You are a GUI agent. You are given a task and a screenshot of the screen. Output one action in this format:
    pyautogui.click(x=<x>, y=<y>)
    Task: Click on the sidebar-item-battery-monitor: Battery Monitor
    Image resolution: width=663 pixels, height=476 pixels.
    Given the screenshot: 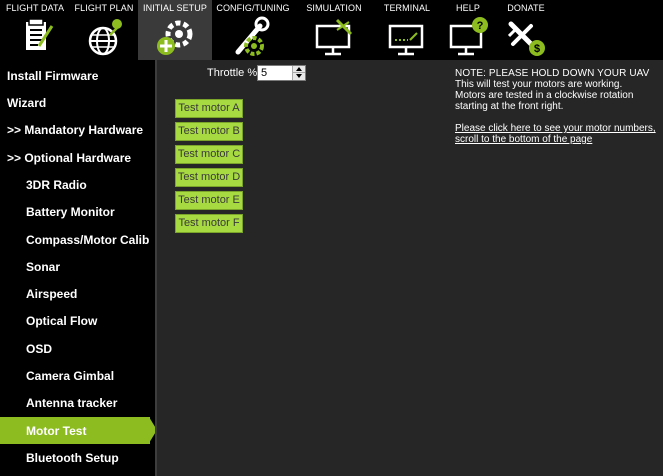 What is the action you would take?
    pyautogui.click(x=78, y=211)
    